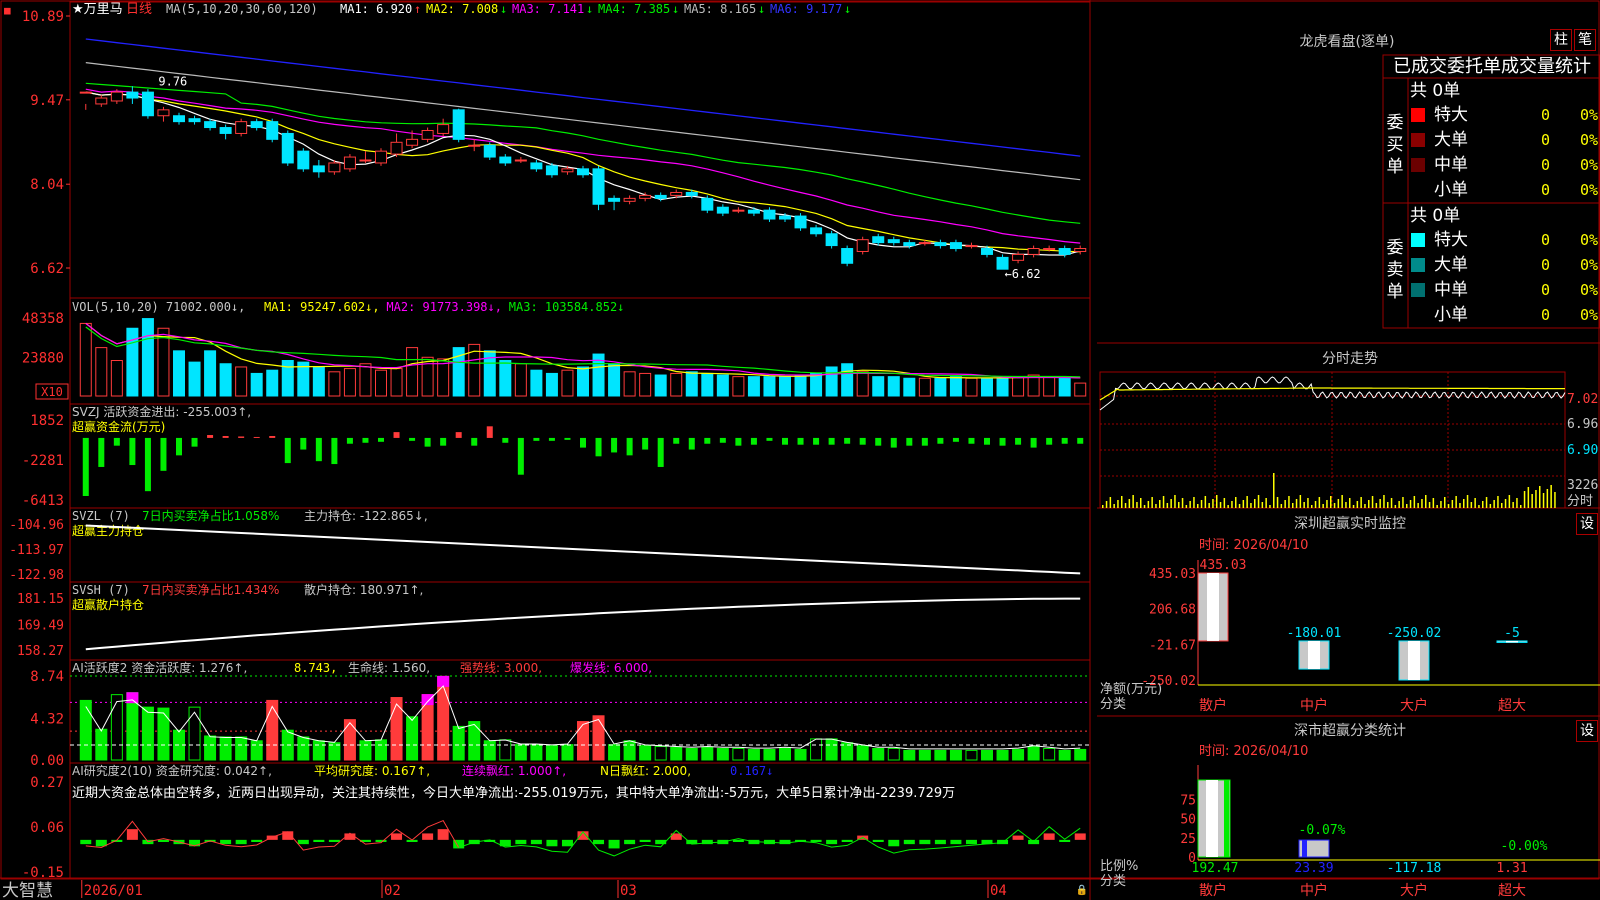 Image resolution: width=1600 pixels, height=900 pixels. Describe the element at coordinates (272, 835) in the screenshot. I see `research-line-up` at that location.